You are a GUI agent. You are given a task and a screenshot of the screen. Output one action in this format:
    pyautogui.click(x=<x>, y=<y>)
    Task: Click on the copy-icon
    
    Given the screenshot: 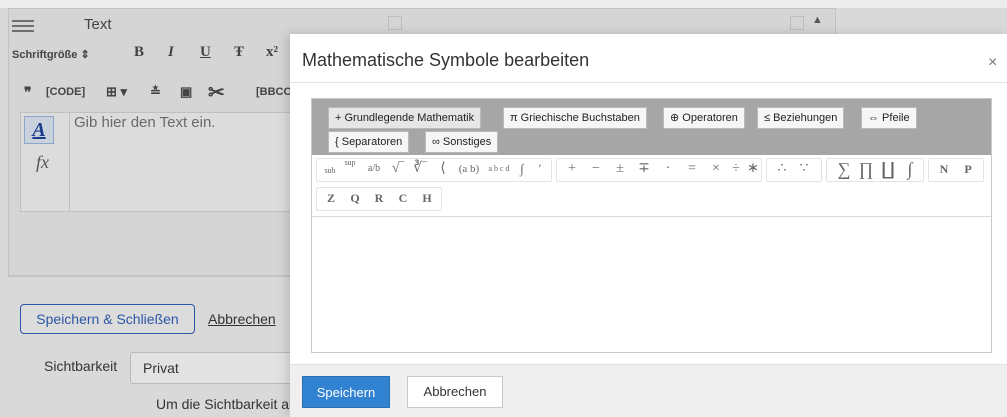 What is the action you would take?
    pyautogui.click(x=797, y=23)
    